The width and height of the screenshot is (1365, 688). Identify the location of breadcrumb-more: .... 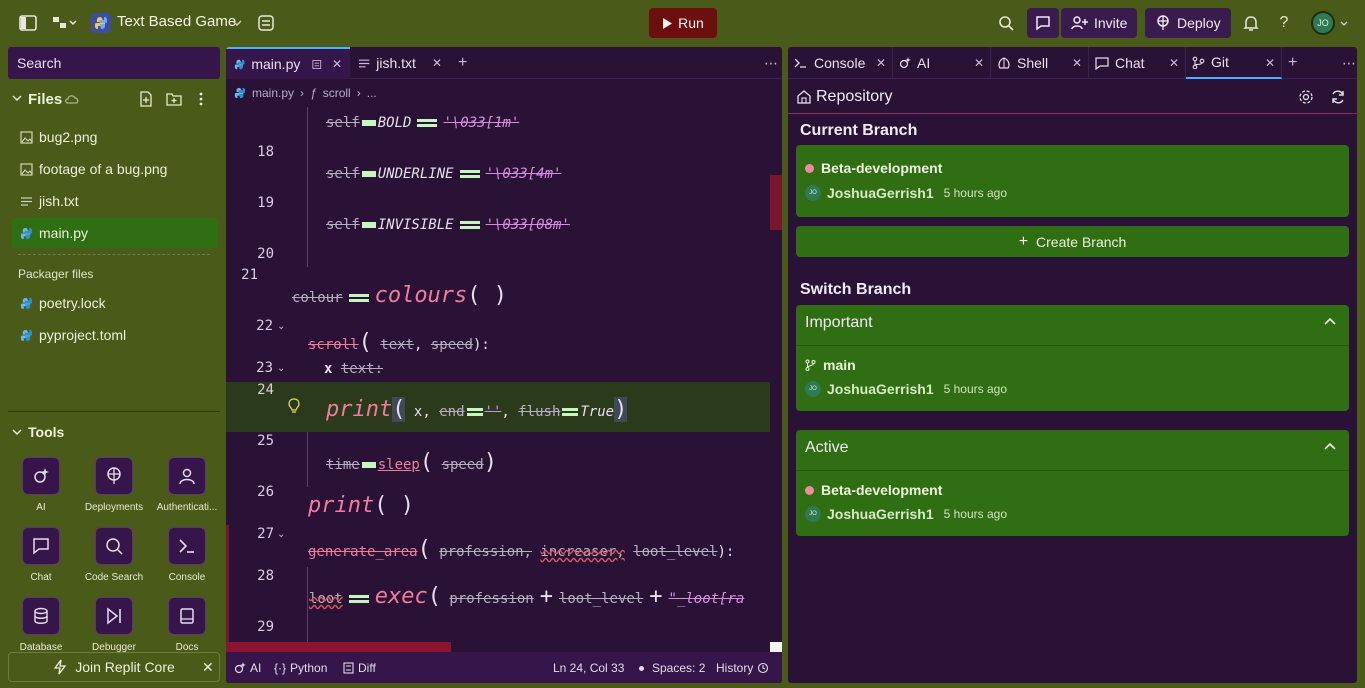
(372, 93).